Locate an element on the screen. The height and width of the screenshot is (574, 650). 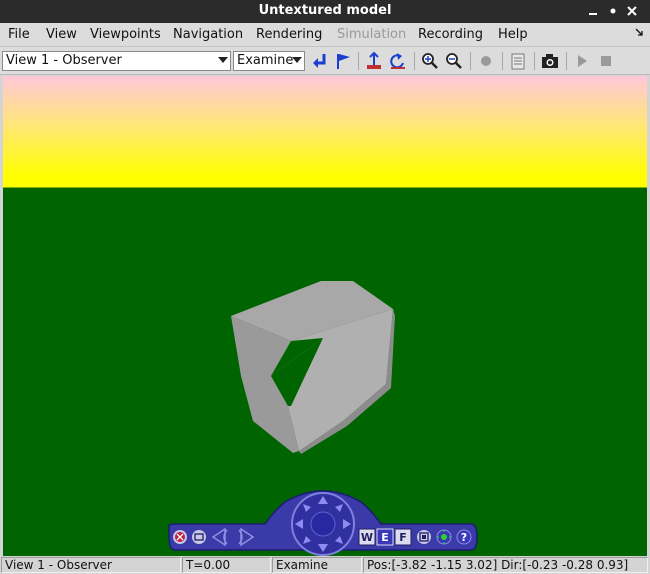
mode-select: Examine is located at coordinates (269, 61).